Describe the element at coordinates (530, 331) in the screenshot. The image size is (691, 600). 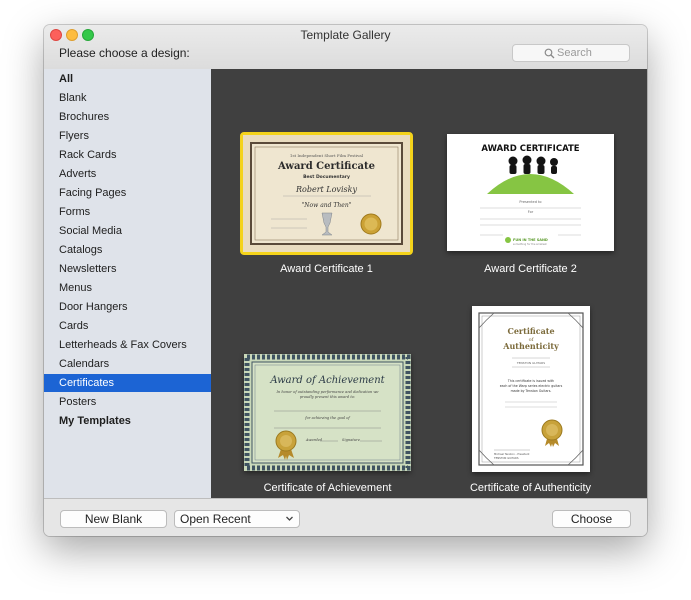
I see `cert4-title-line1: Certificate` at that location.